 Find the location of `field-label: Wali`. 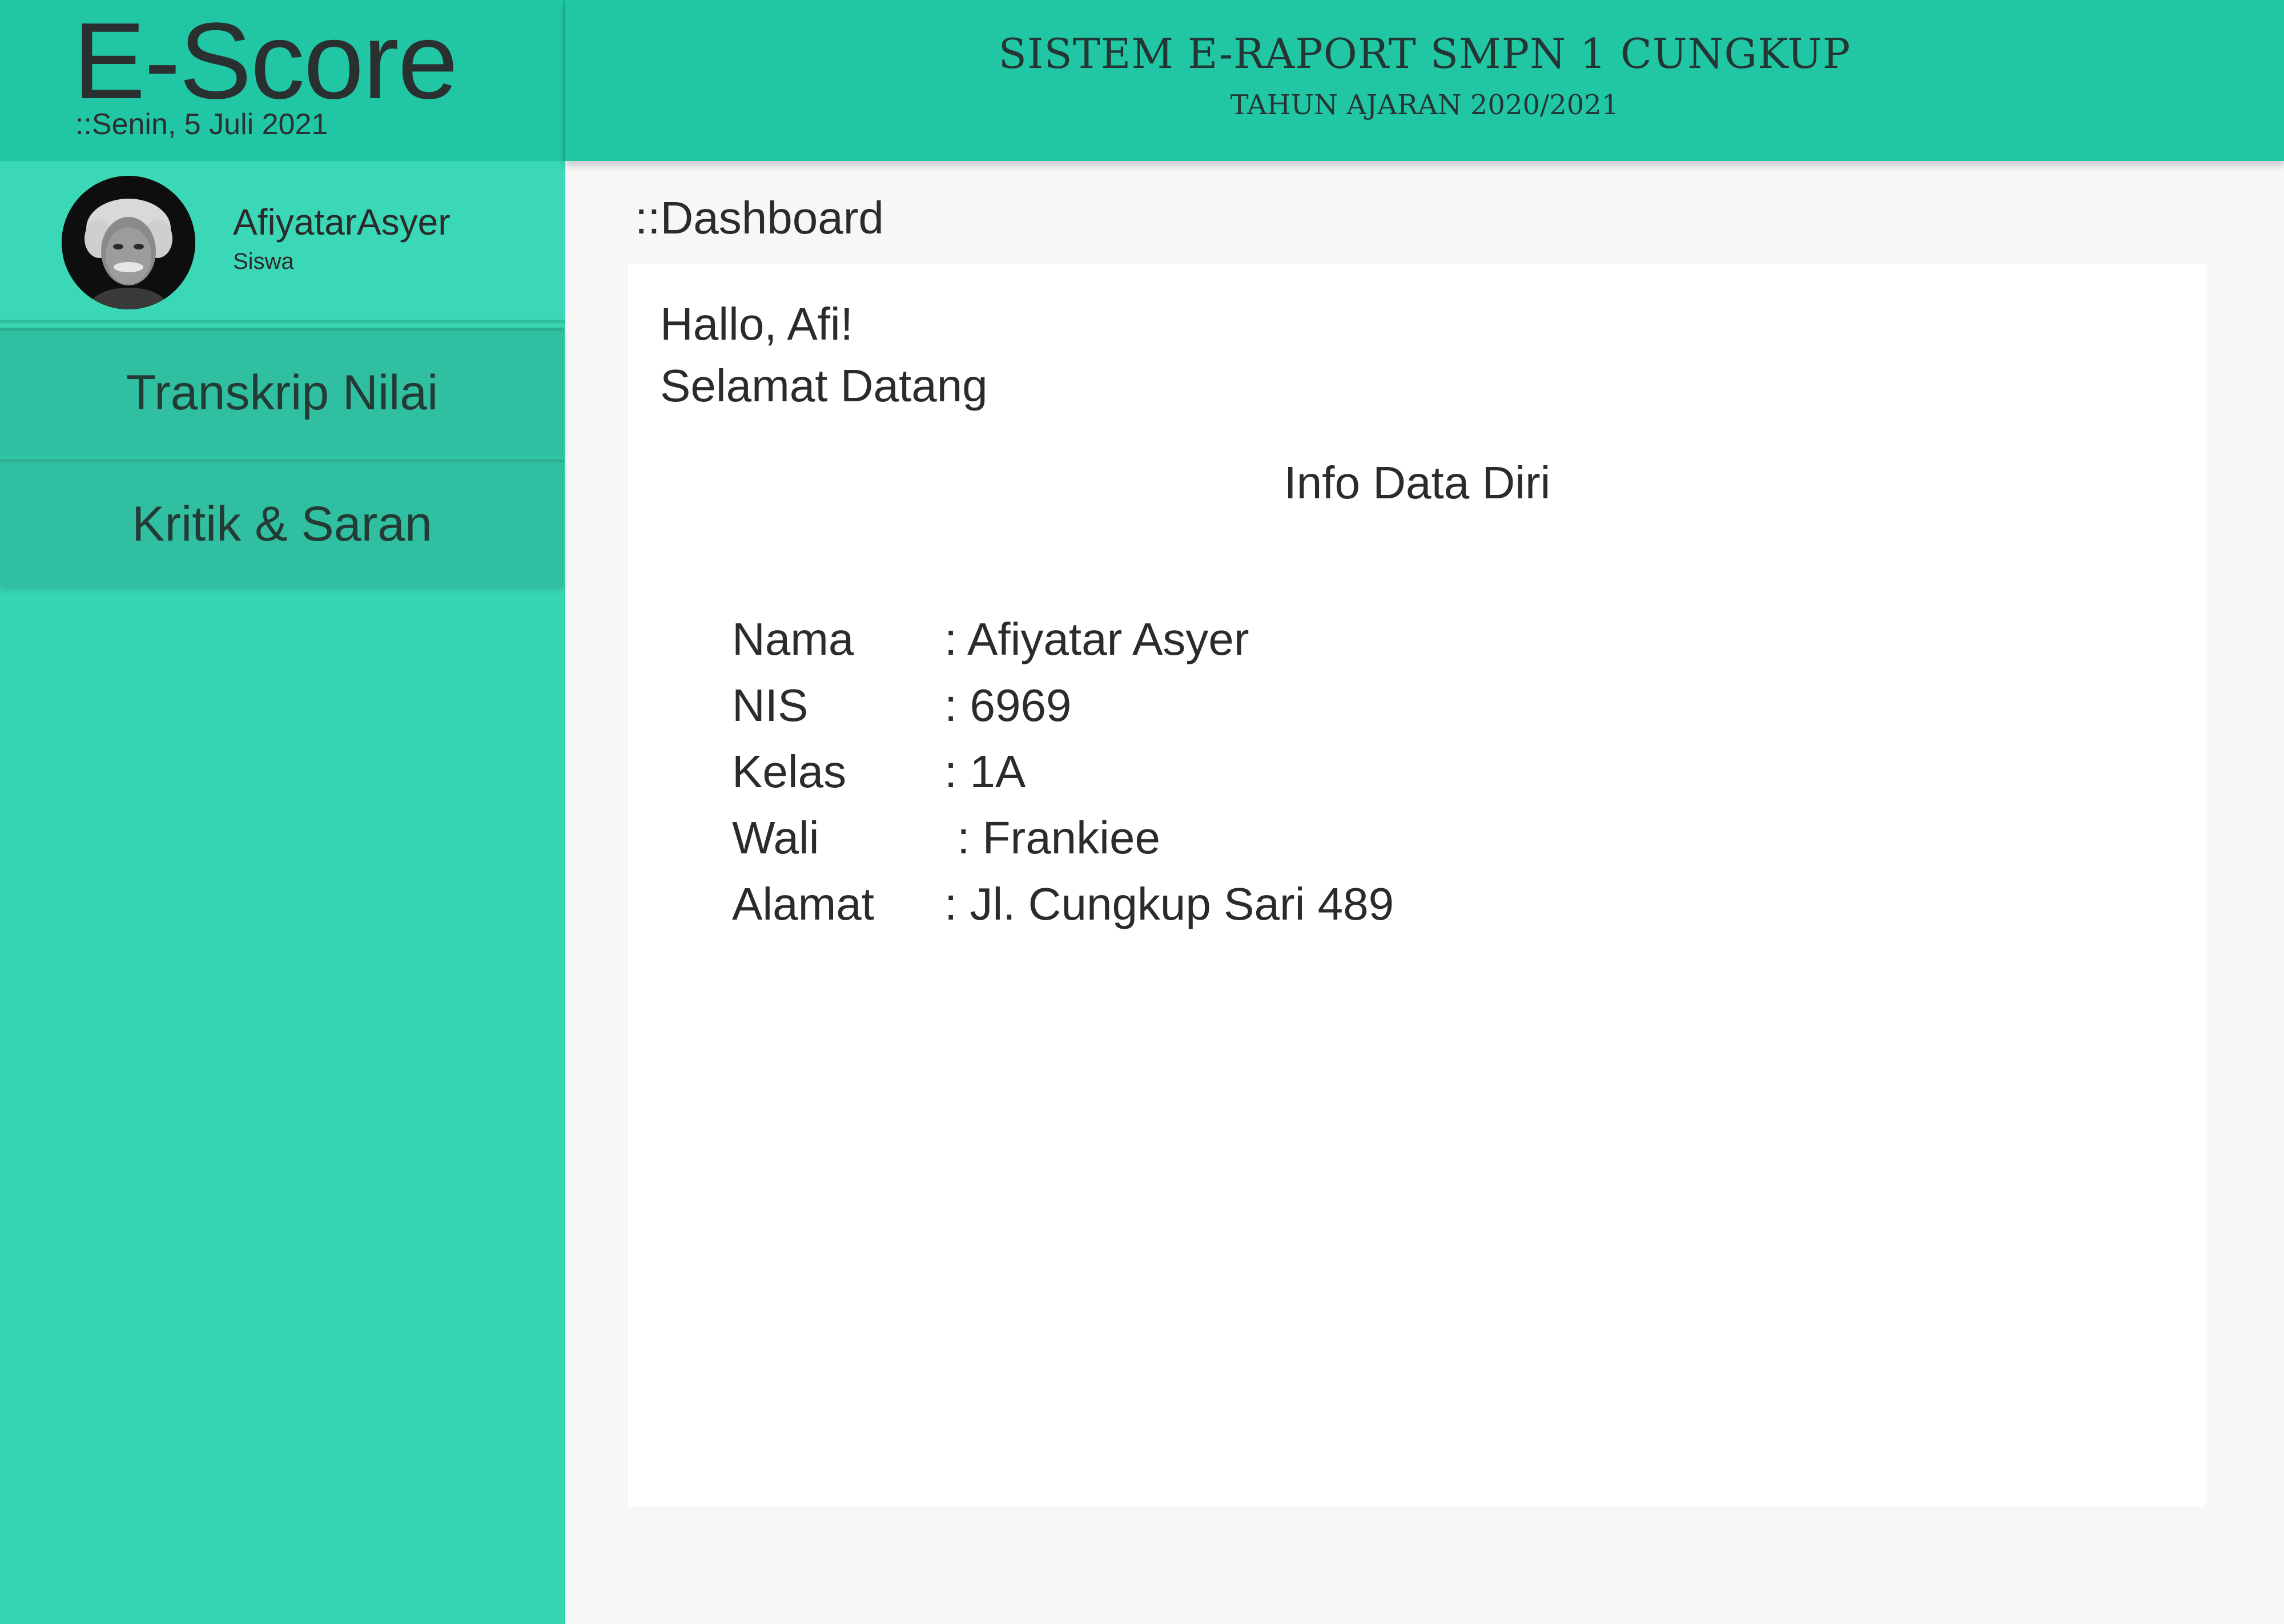

field-label: Wali is located at coordinates (775, 838).